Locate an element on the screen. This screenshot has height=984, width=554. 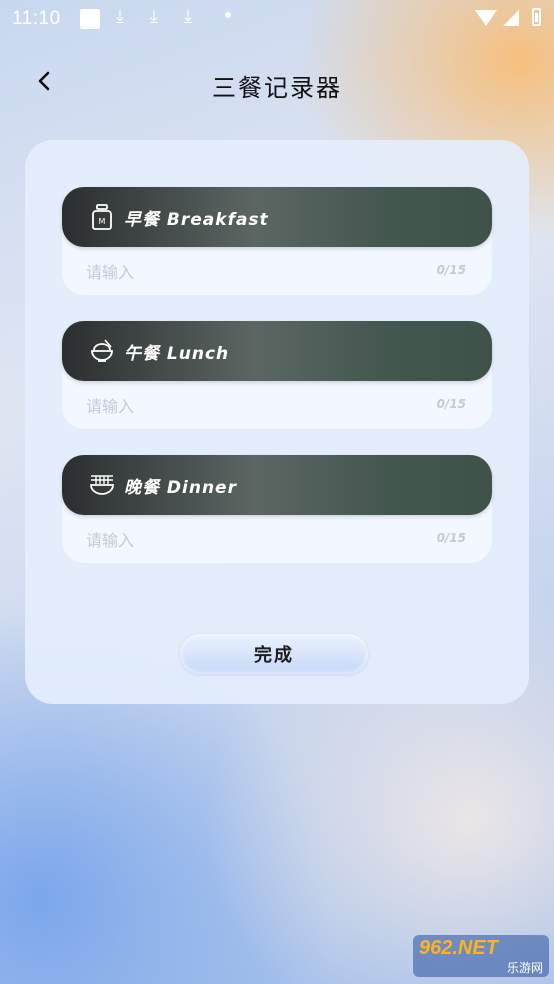
bottle-icon: M is located at coordinates (102, 217).